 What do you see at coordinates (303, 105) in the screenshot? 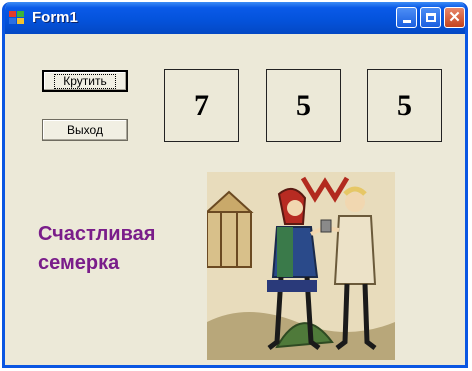
I see `digit-box-2: 5` at bounding box center [303, 105].